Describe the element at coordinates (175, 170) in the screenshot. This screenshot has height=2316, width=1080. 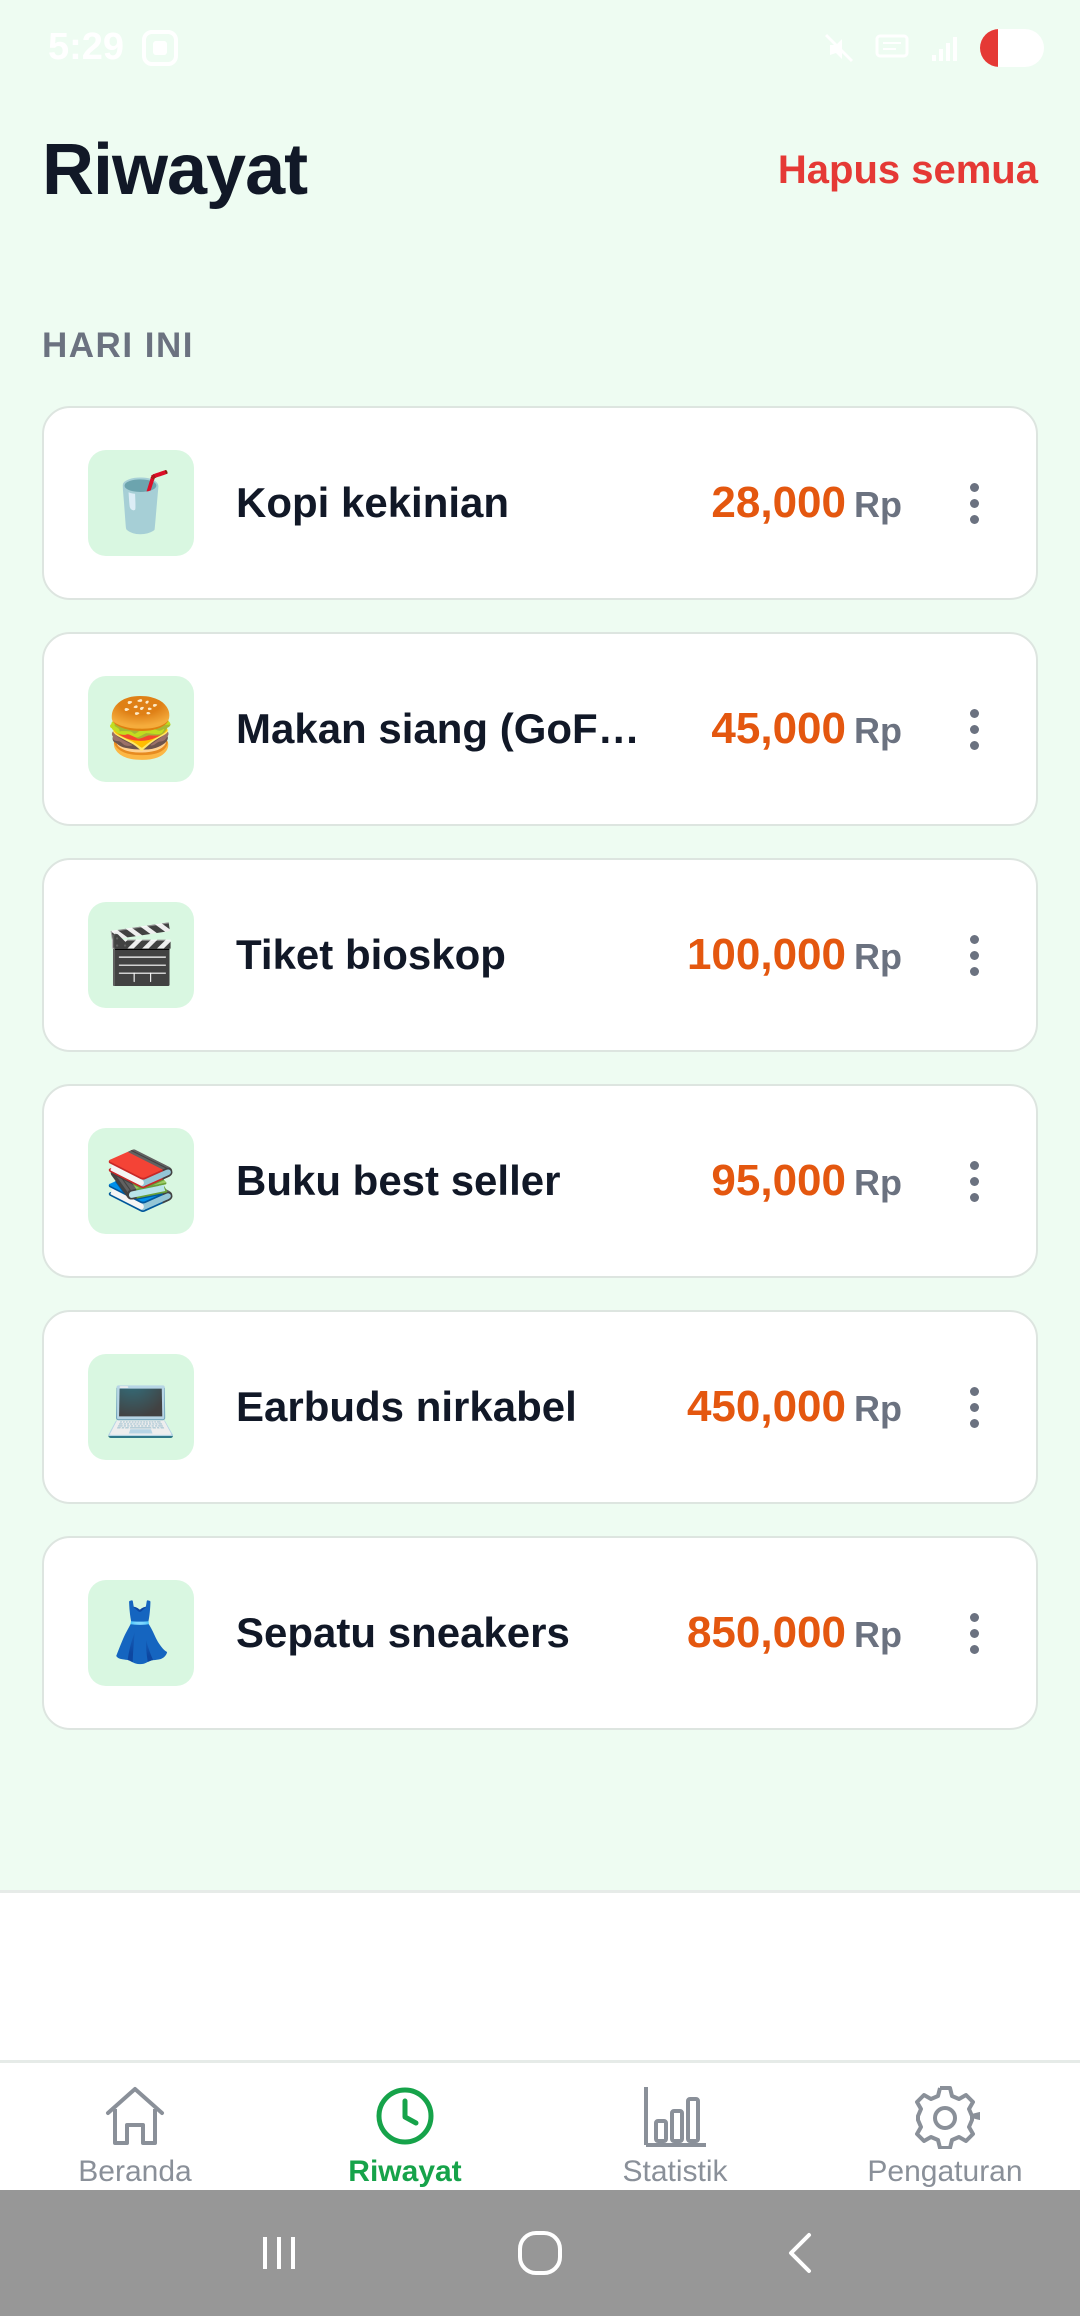
I see `page-title: Riwayat` at that location.